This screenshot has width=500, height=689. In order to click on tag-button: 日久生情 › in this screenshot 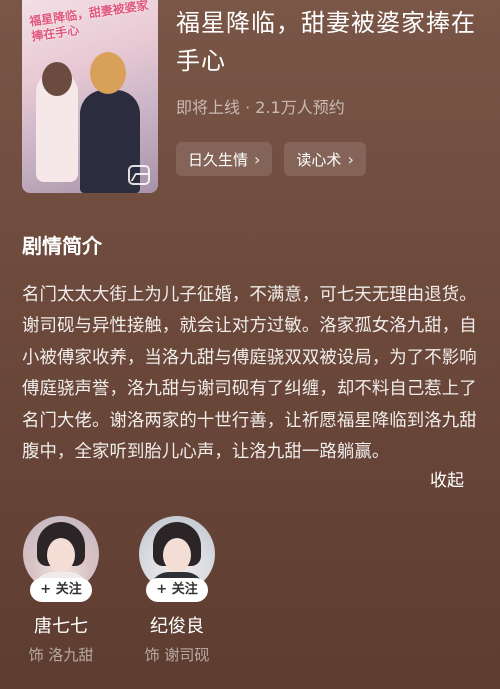, I will do `click(224, 159)`.